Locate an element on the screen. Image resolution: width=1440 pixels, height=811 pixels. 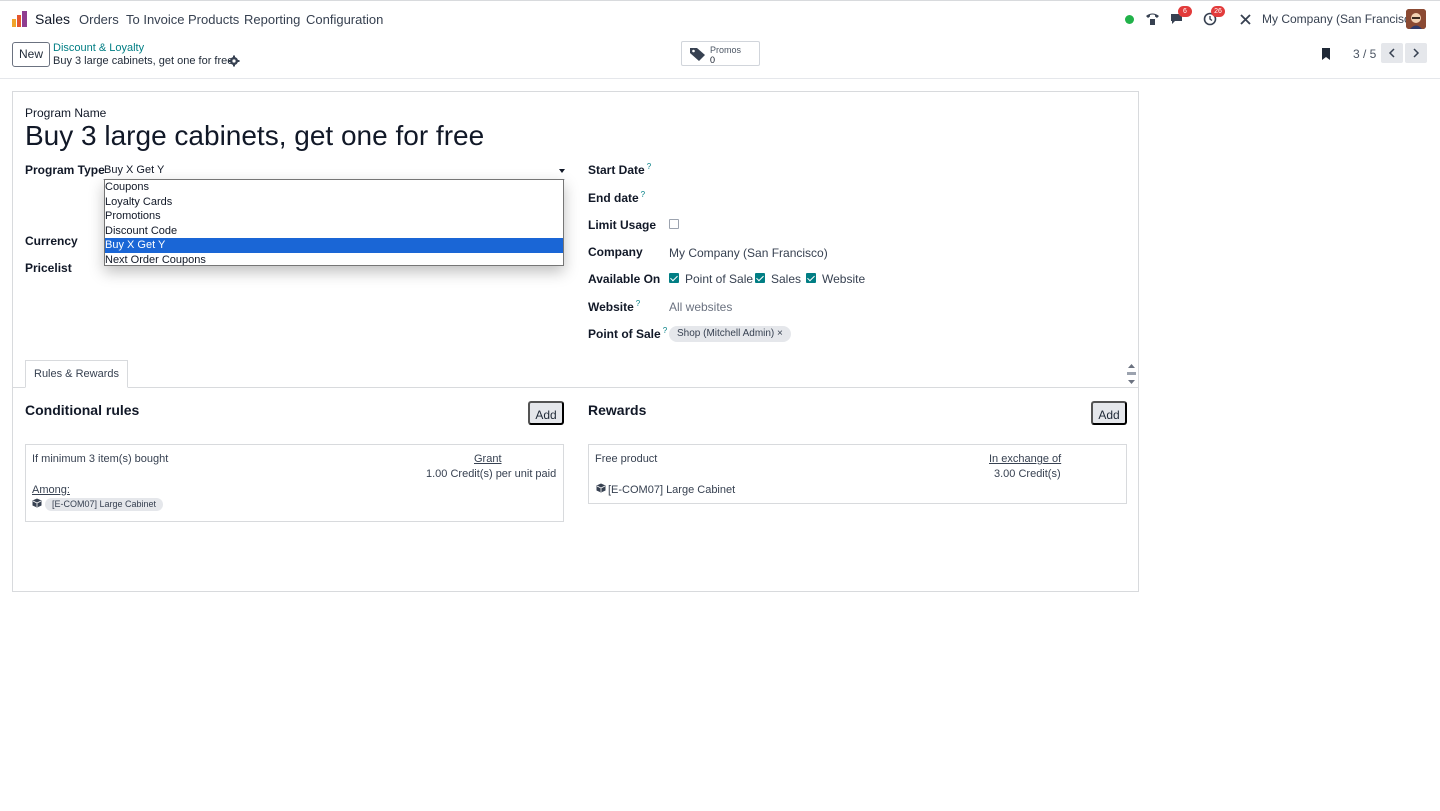
bookmark-icon is located at coordinates (1326, 54).